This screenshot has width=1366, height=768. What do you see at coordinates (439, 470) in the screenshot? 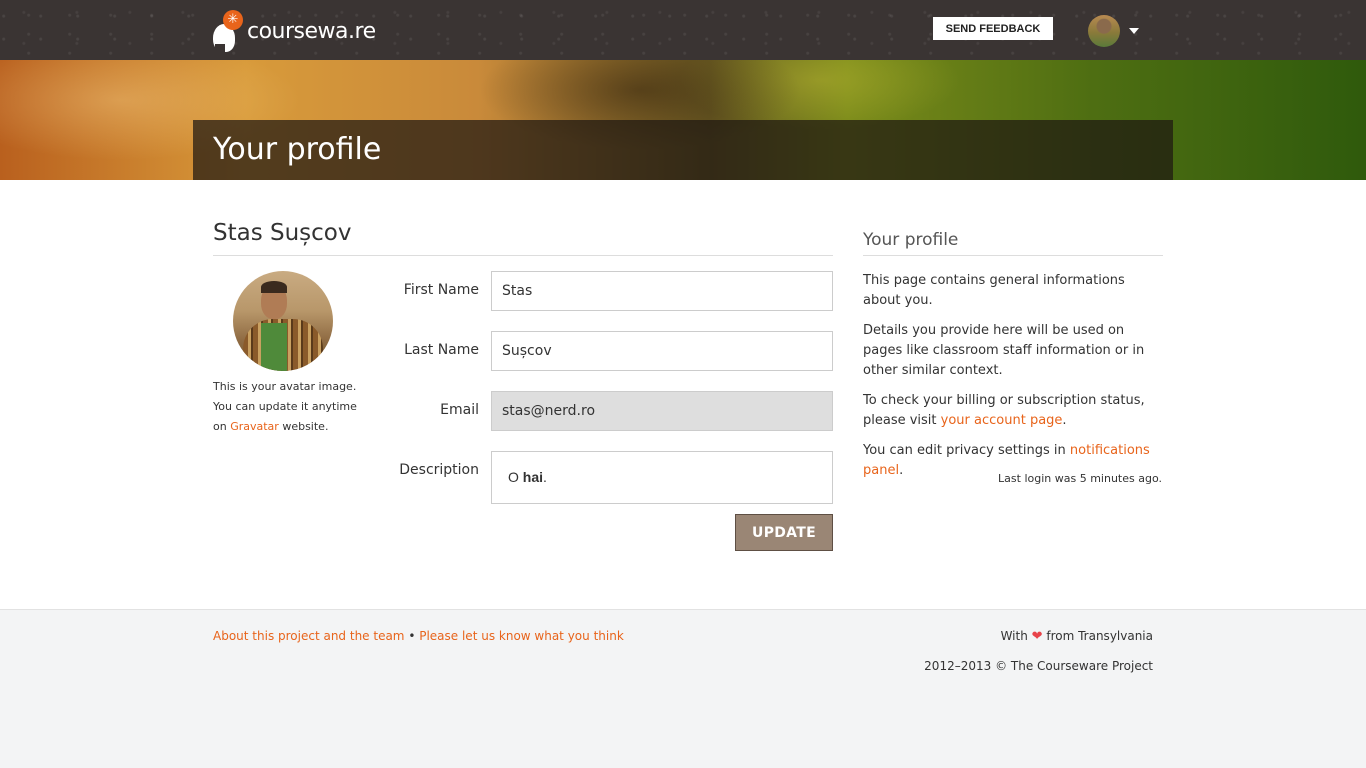
I see `description-label: Description` at bounding box center [439, 470].